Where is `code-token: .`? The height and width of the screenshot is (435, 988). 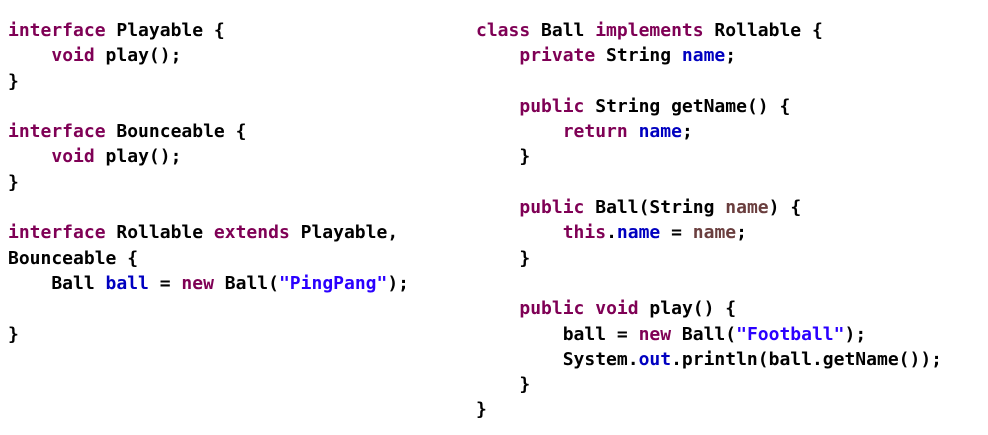
code-token: . is located at coordinates (611, 233).